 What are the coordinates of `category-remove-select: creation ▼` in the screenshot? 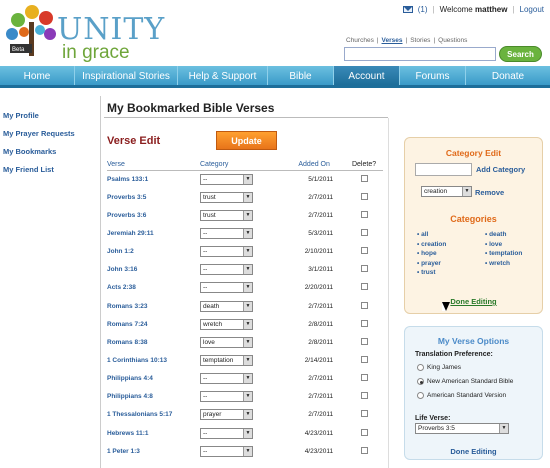 It's located at (446, 191).